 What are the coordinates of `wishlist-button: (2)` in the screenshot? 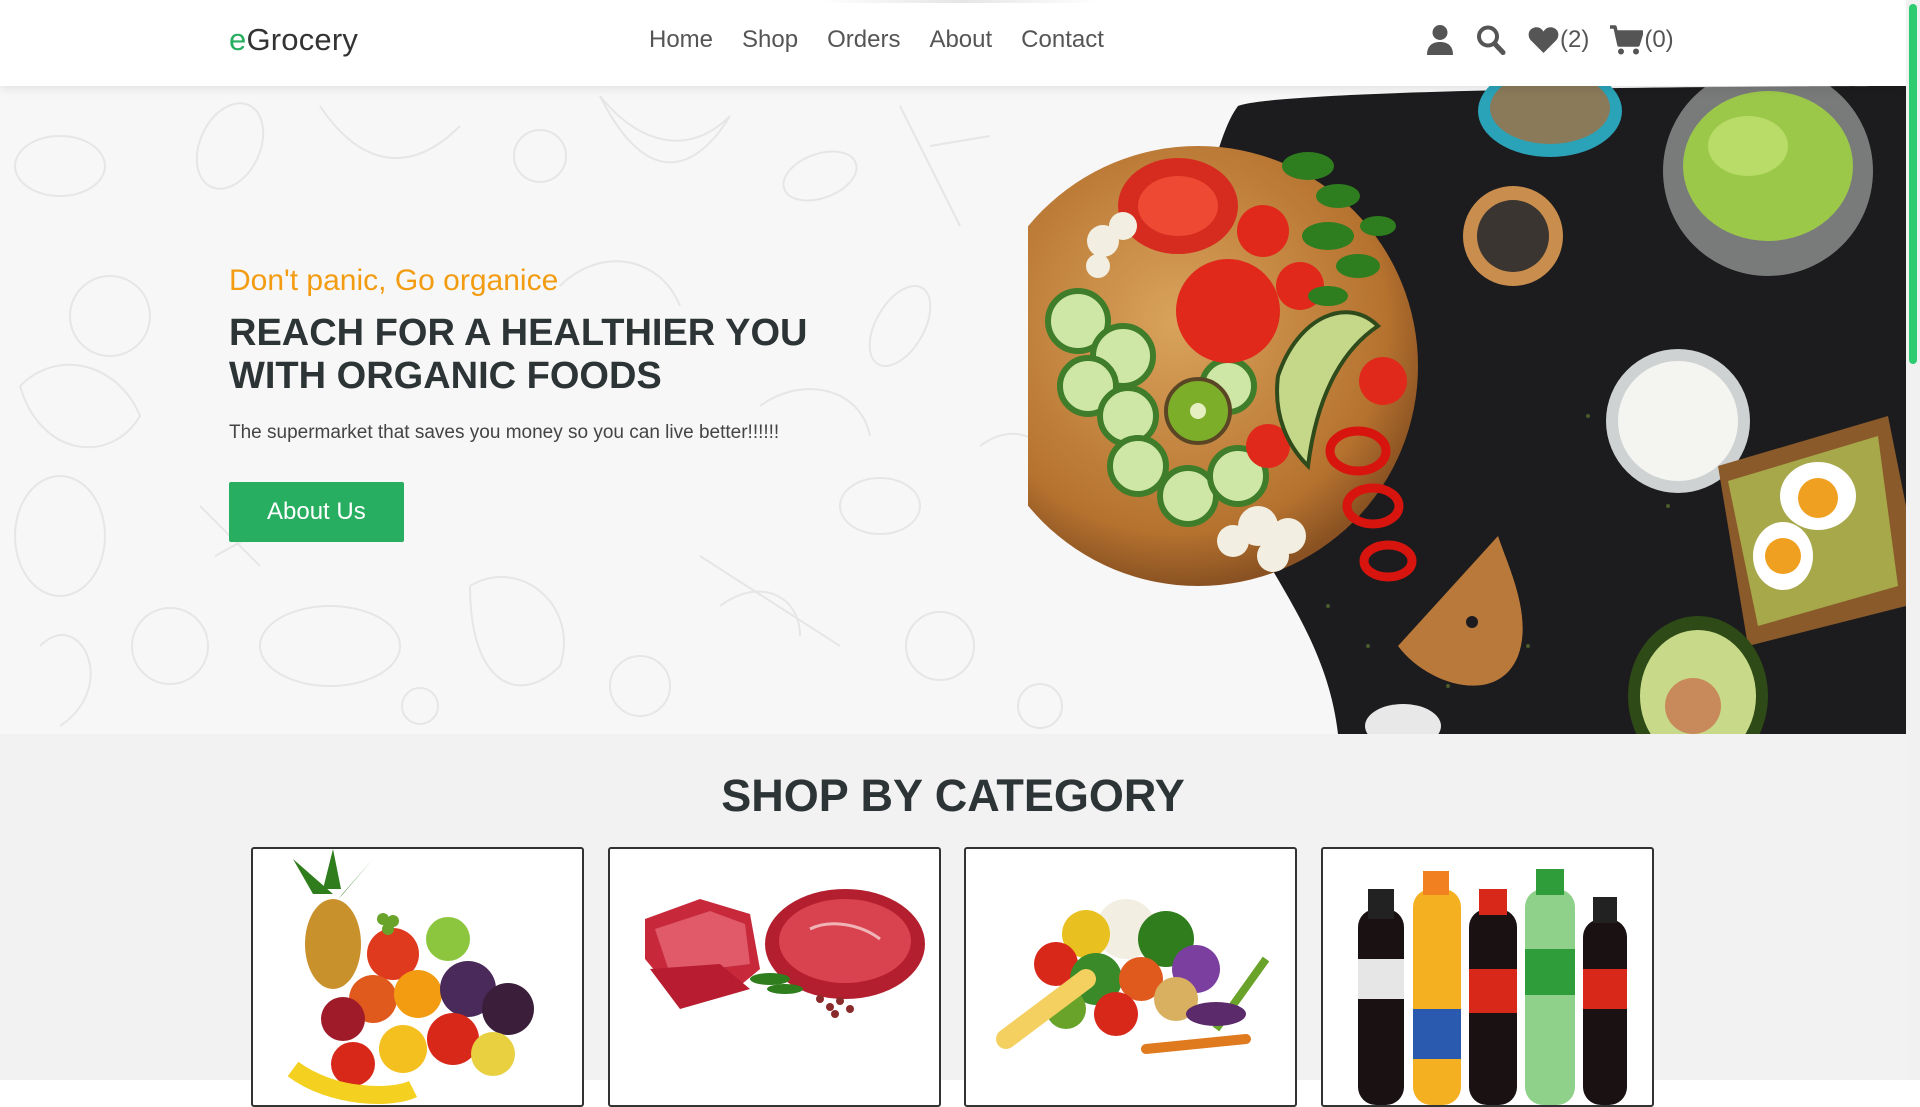 It's located at (1558, 40).